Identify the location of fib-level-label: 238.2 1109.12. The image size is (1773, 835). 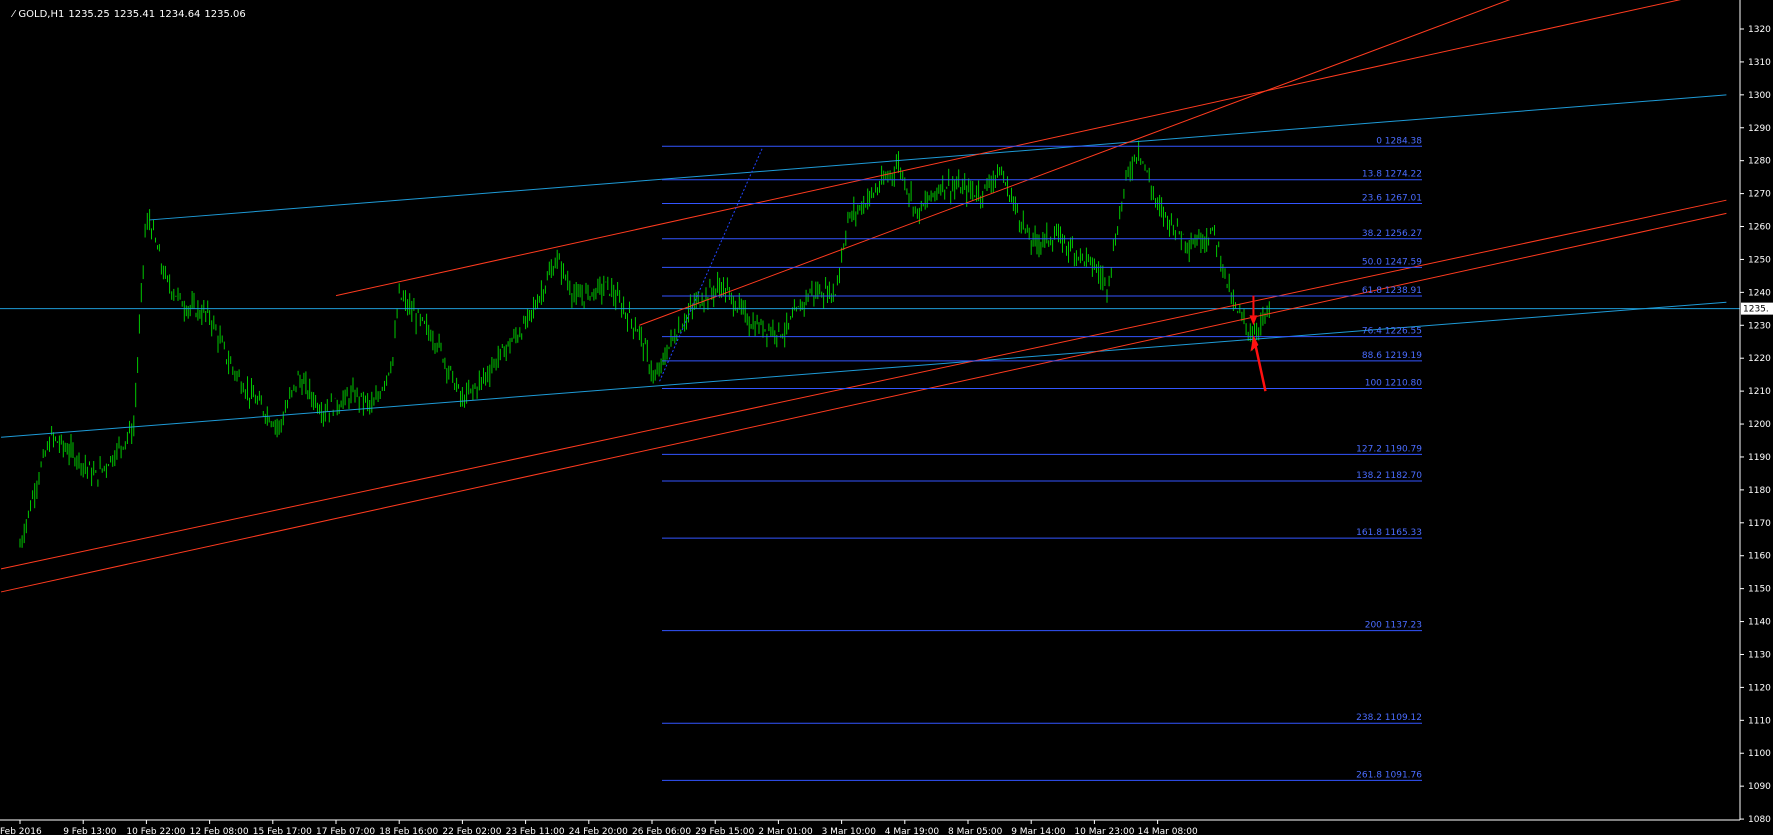
(1389, 718).